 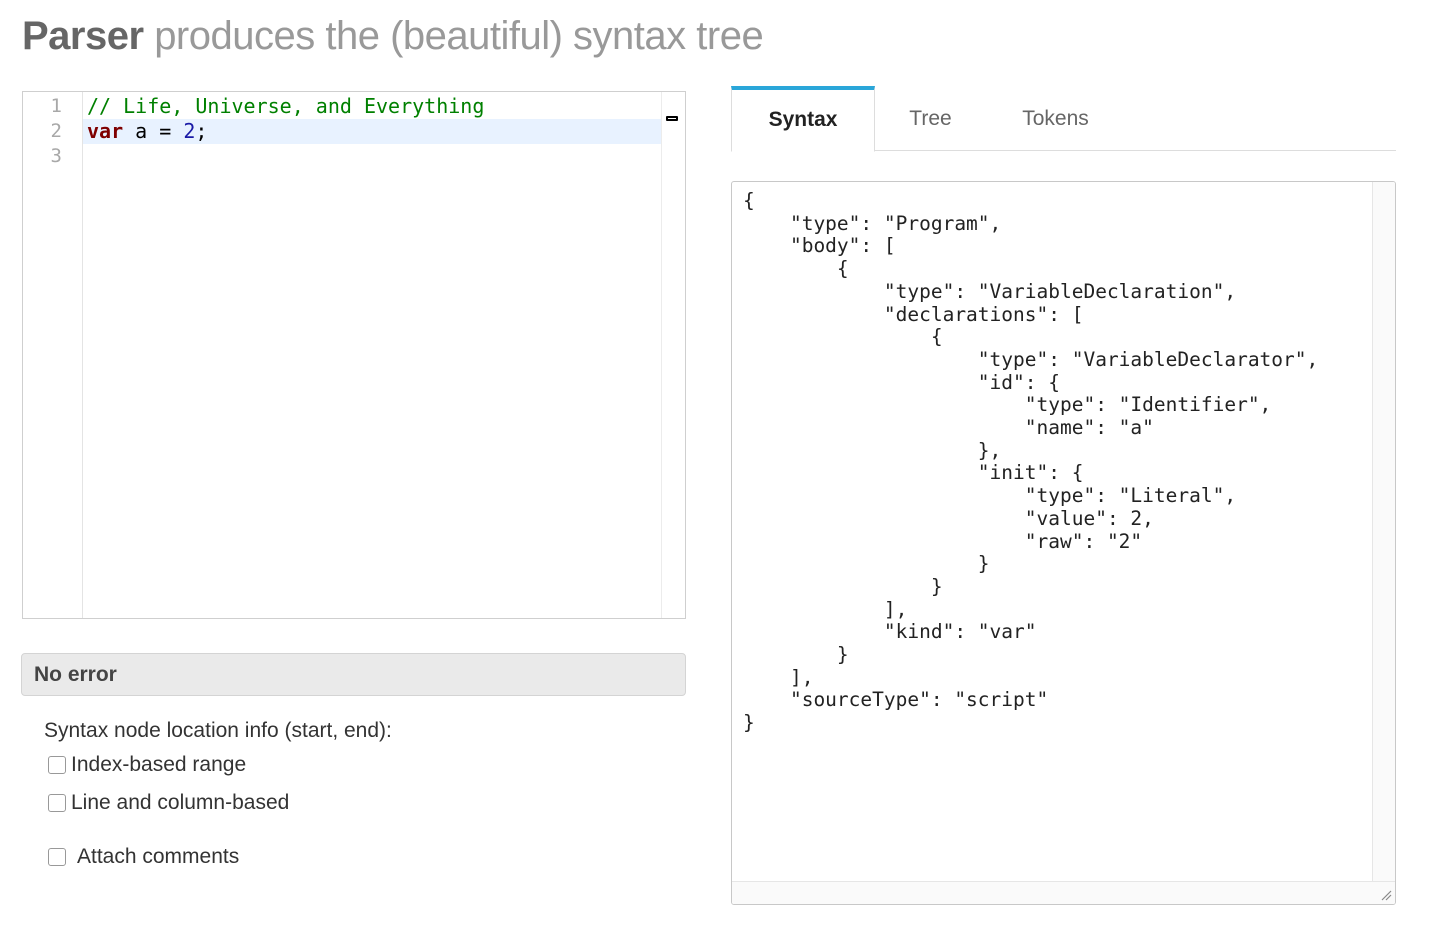 I want to click on code-semicolon: ;, so click(x=201, y=131).